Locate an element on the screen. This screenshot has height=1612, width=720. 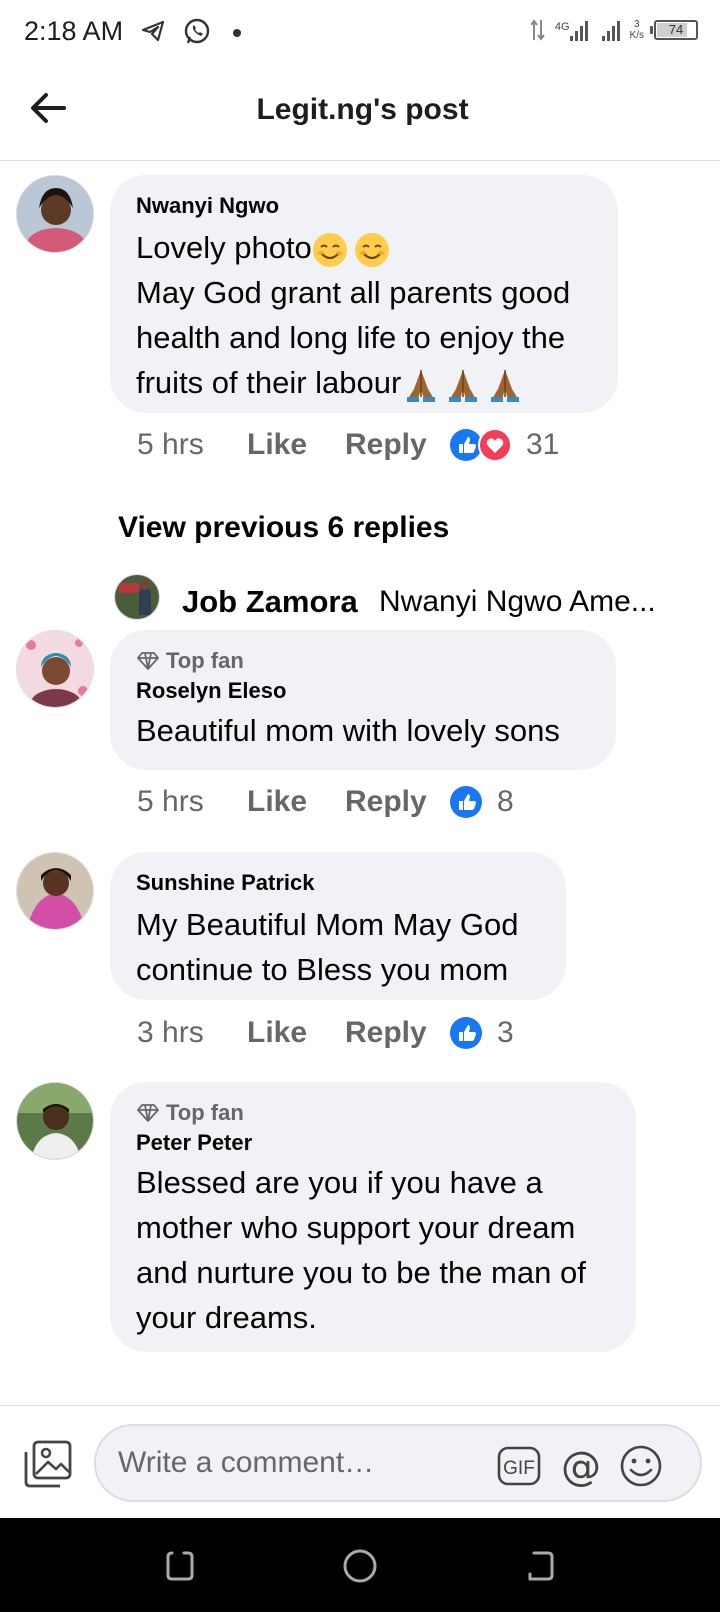
photo-icon is located at coordinates (48, 1464).